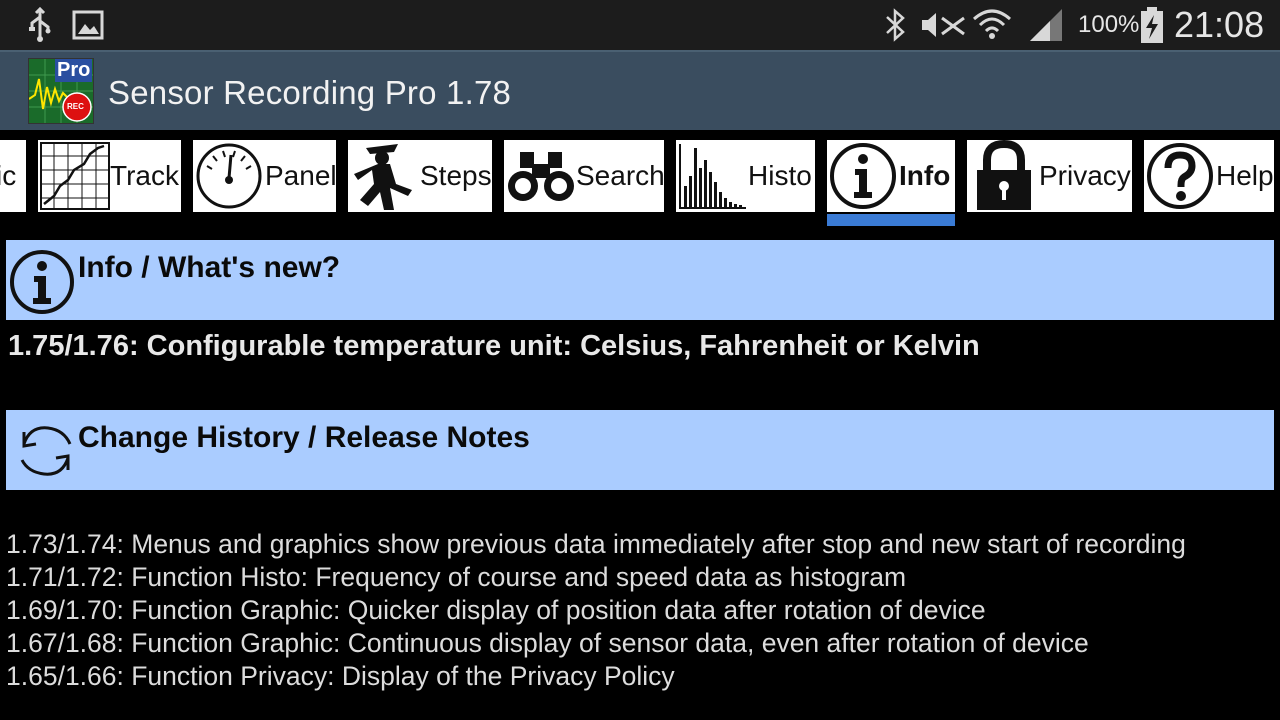 This screenshot has width=1280, height=720. Describe the element at coordinates (144, 175) in the screenshot. I see `tab-track-label: Track` at that location.